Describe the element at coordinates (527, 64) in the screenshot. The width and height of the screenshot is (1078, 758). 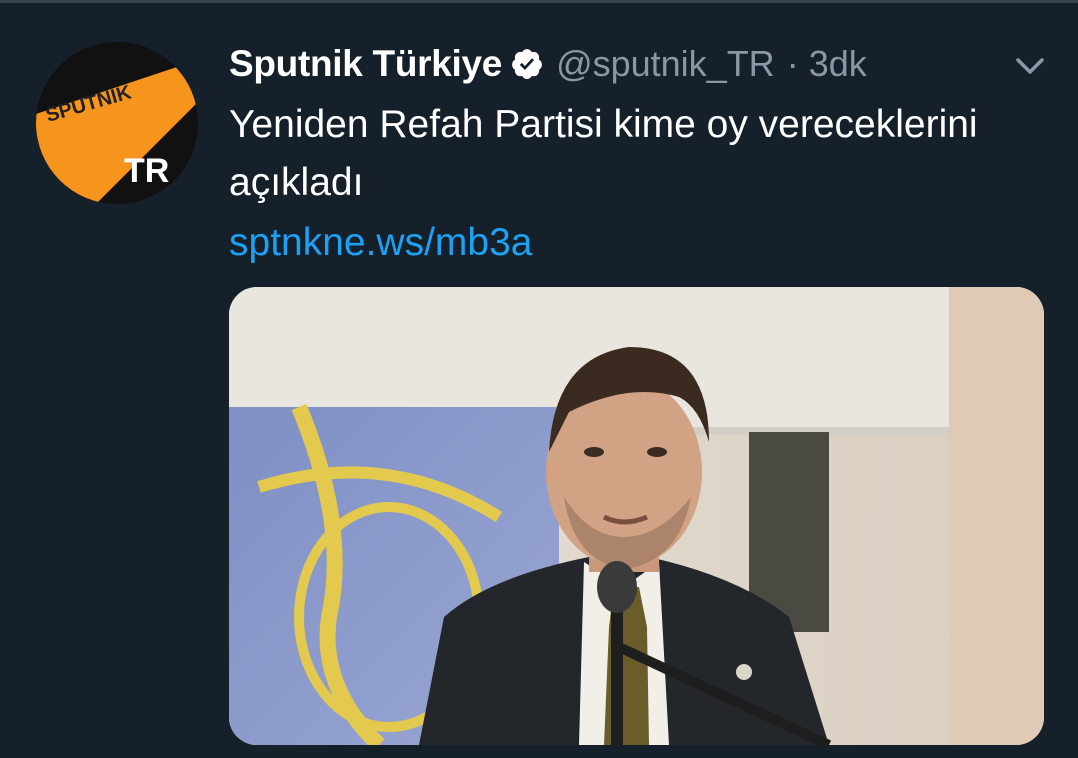
I see `verified-badge-icon` at that location.